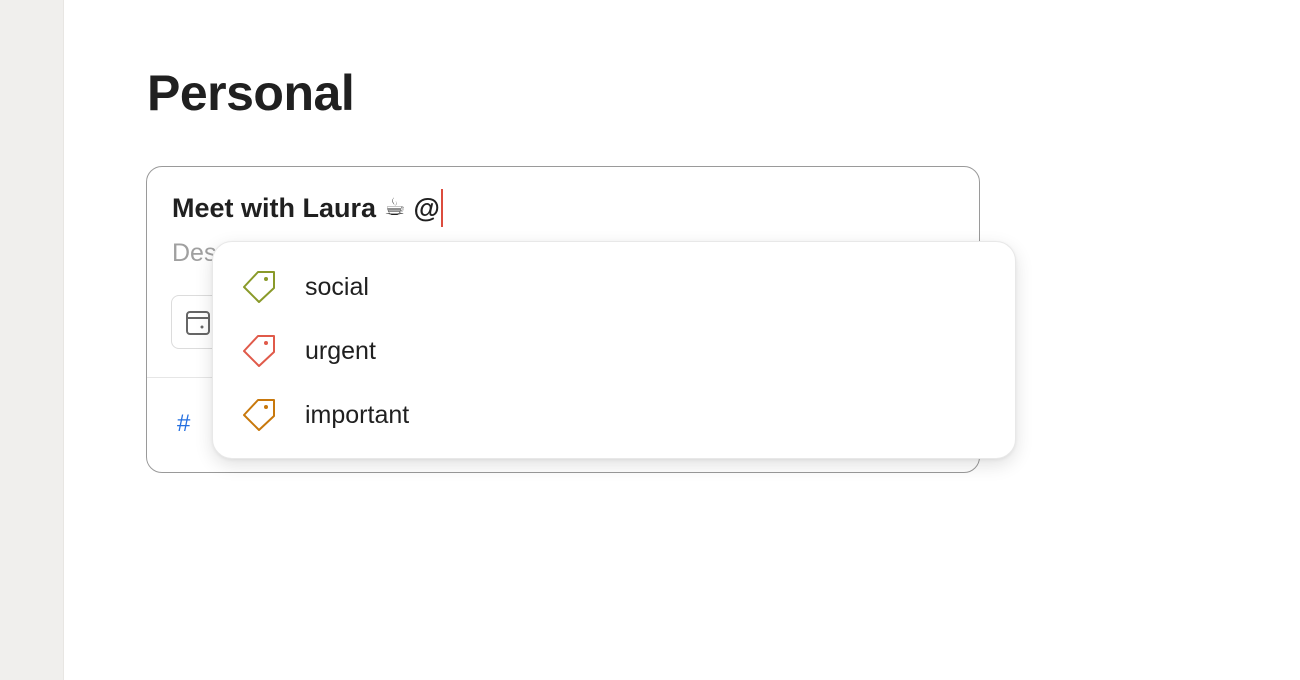 This screenshot has width=1300, height=680. What do you see at coordinates (340, 350) in the screenshot?
I see `label-option-text: urgent` at bounding box center [340, 350].